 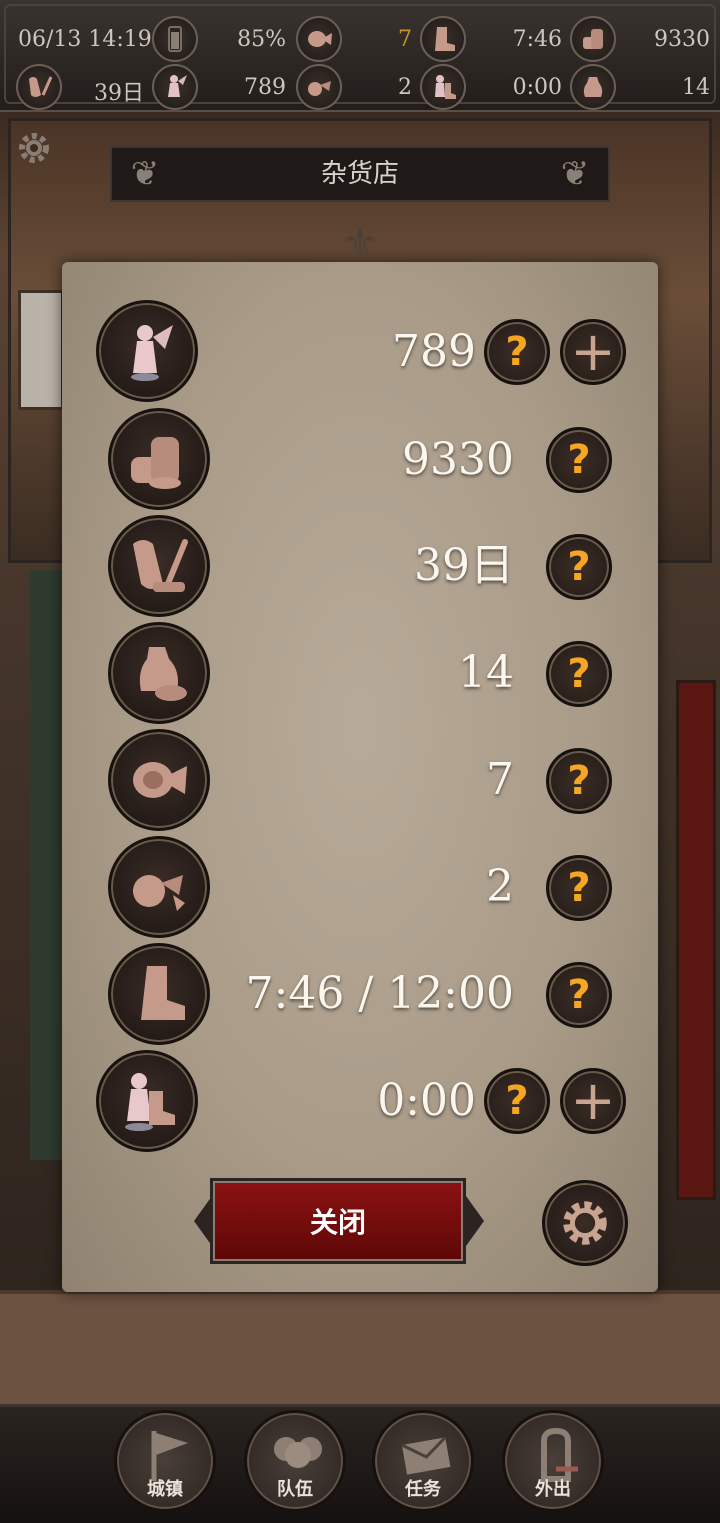 I want to click on page-title: 杂货店, so click(x=359, y=174).